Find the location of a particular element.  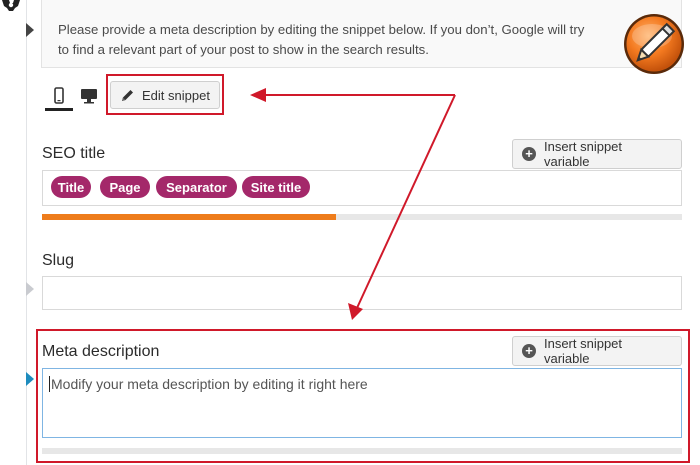

mobile-icon is located at coordinates (59, 95).